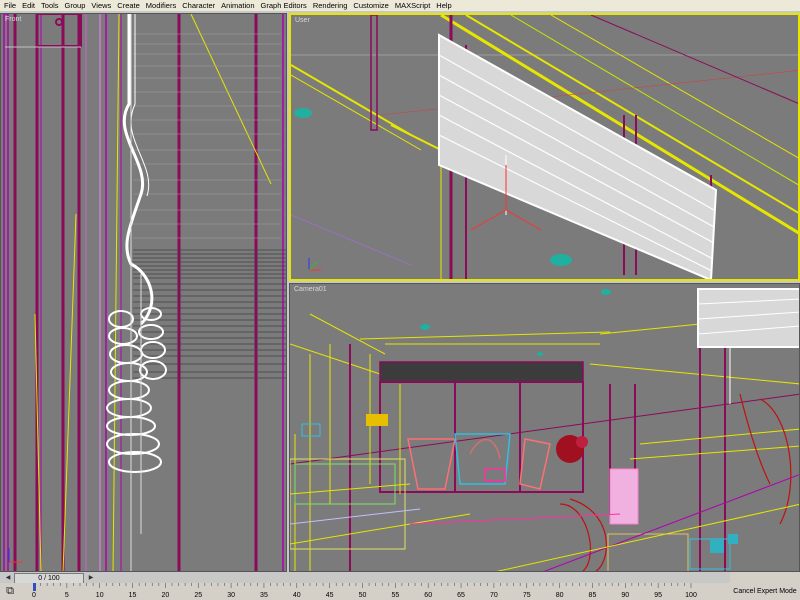 The width and height of the screenshot is (800, 600). Describe the element at coordinates (34, 595) in the screenshot. I see `tick-label: 0` at that location.